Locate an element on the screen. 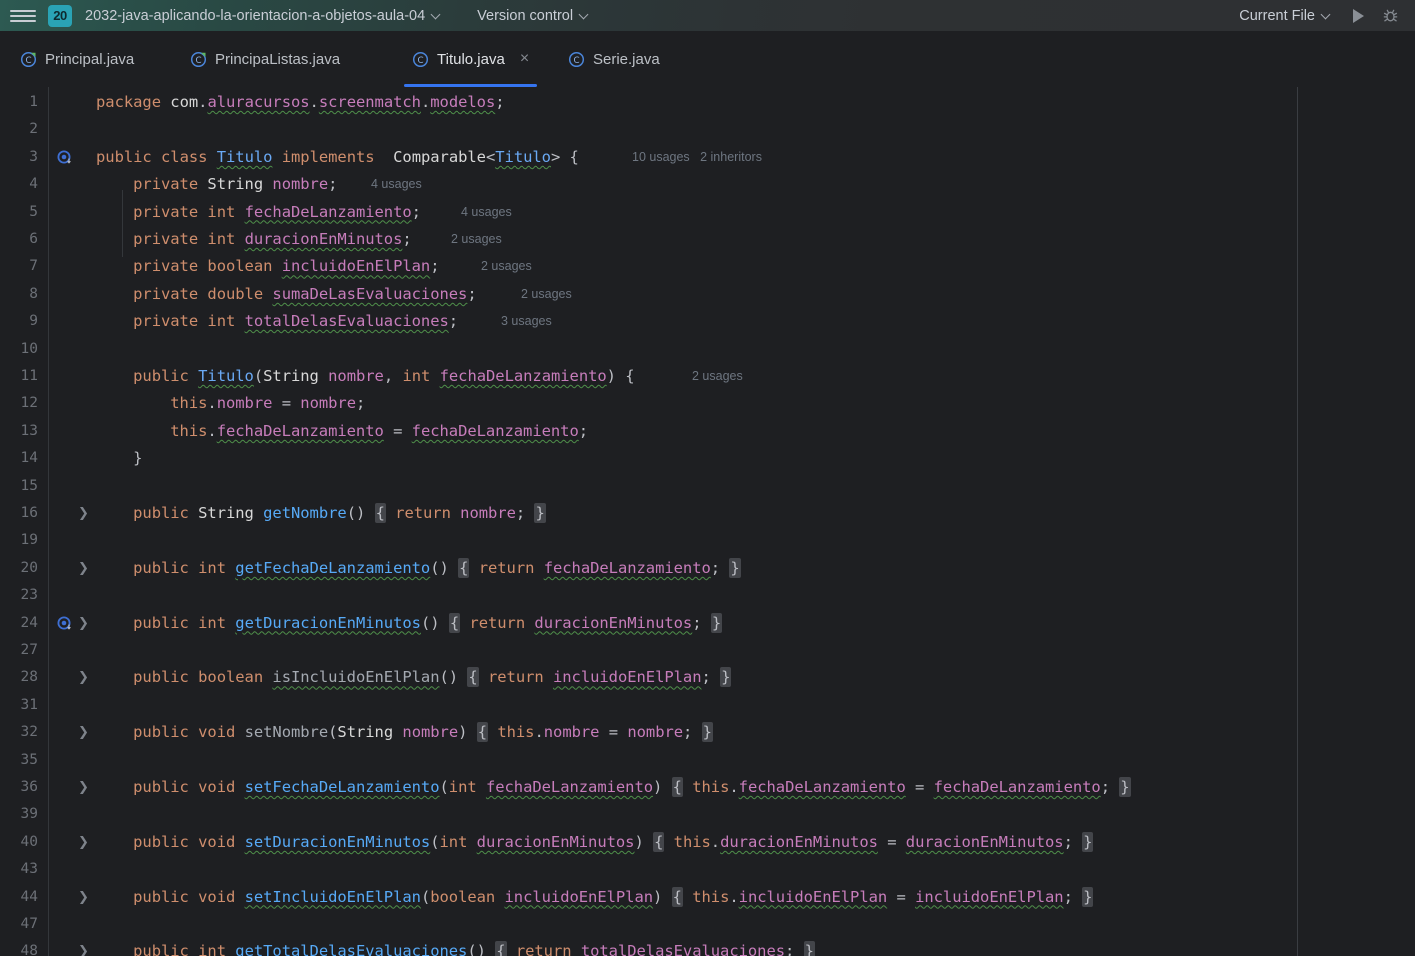 The width and height of the screenshot is (1415, 956). run-configuration-selector: Current File is located at coordinates (1285, 16).